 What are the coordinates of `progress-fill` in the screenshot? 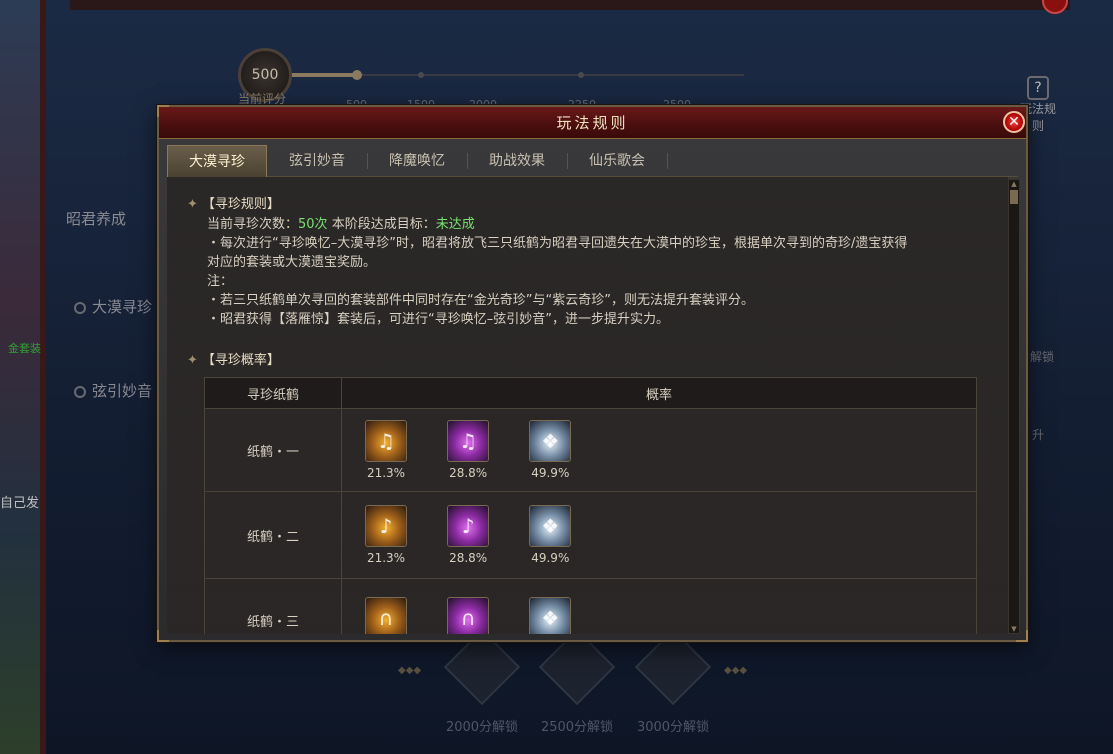 It's located at (326, 75).